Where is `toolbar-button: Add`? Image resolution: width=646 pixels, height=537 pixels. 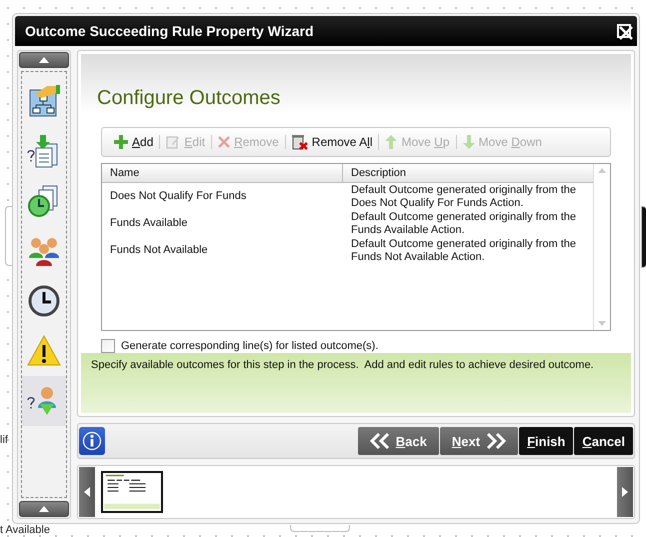 toolbar-button: Add is located at coordinates (134, 142).